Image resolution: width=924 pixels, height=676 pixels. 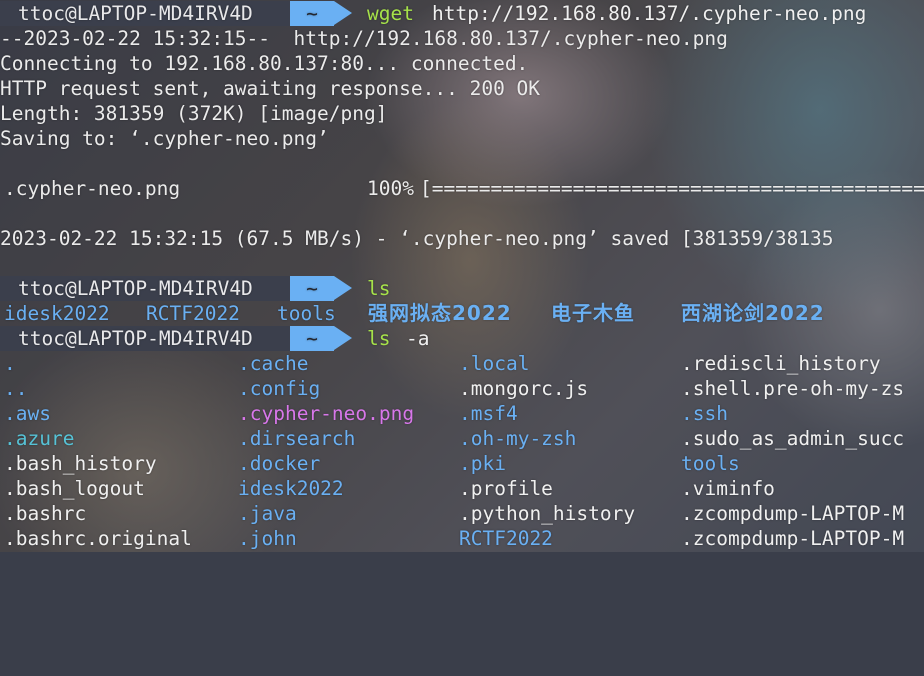 I want to click on progress-percent: 100%, so click(x=390, y=188).